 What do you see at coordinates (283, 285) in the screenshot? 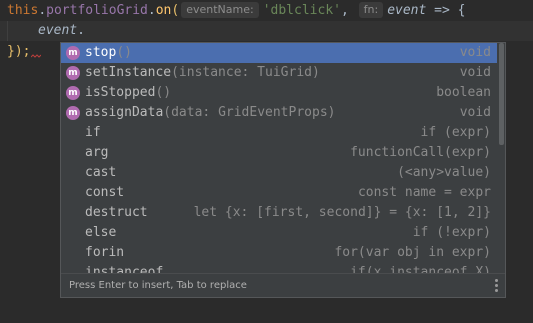
I see `completion-footer: Press Enter to insert, Tab to replace` at bounding box center [283, 285].